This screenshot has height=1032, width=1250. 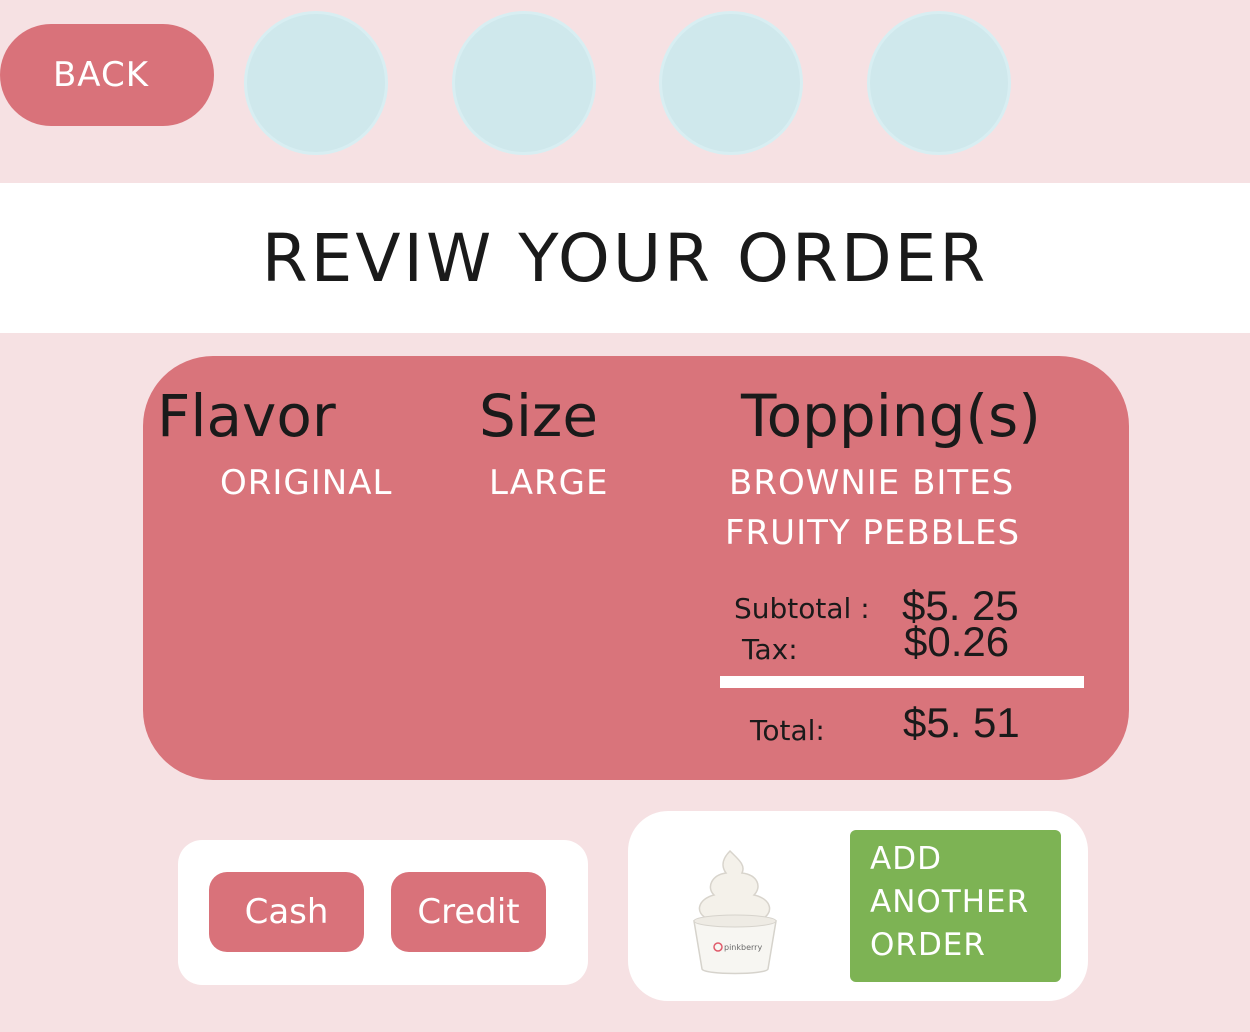 I want to click on add-order-panel: pinkberry ADD ANOTHER ORDER, so click(x=858, y=906).